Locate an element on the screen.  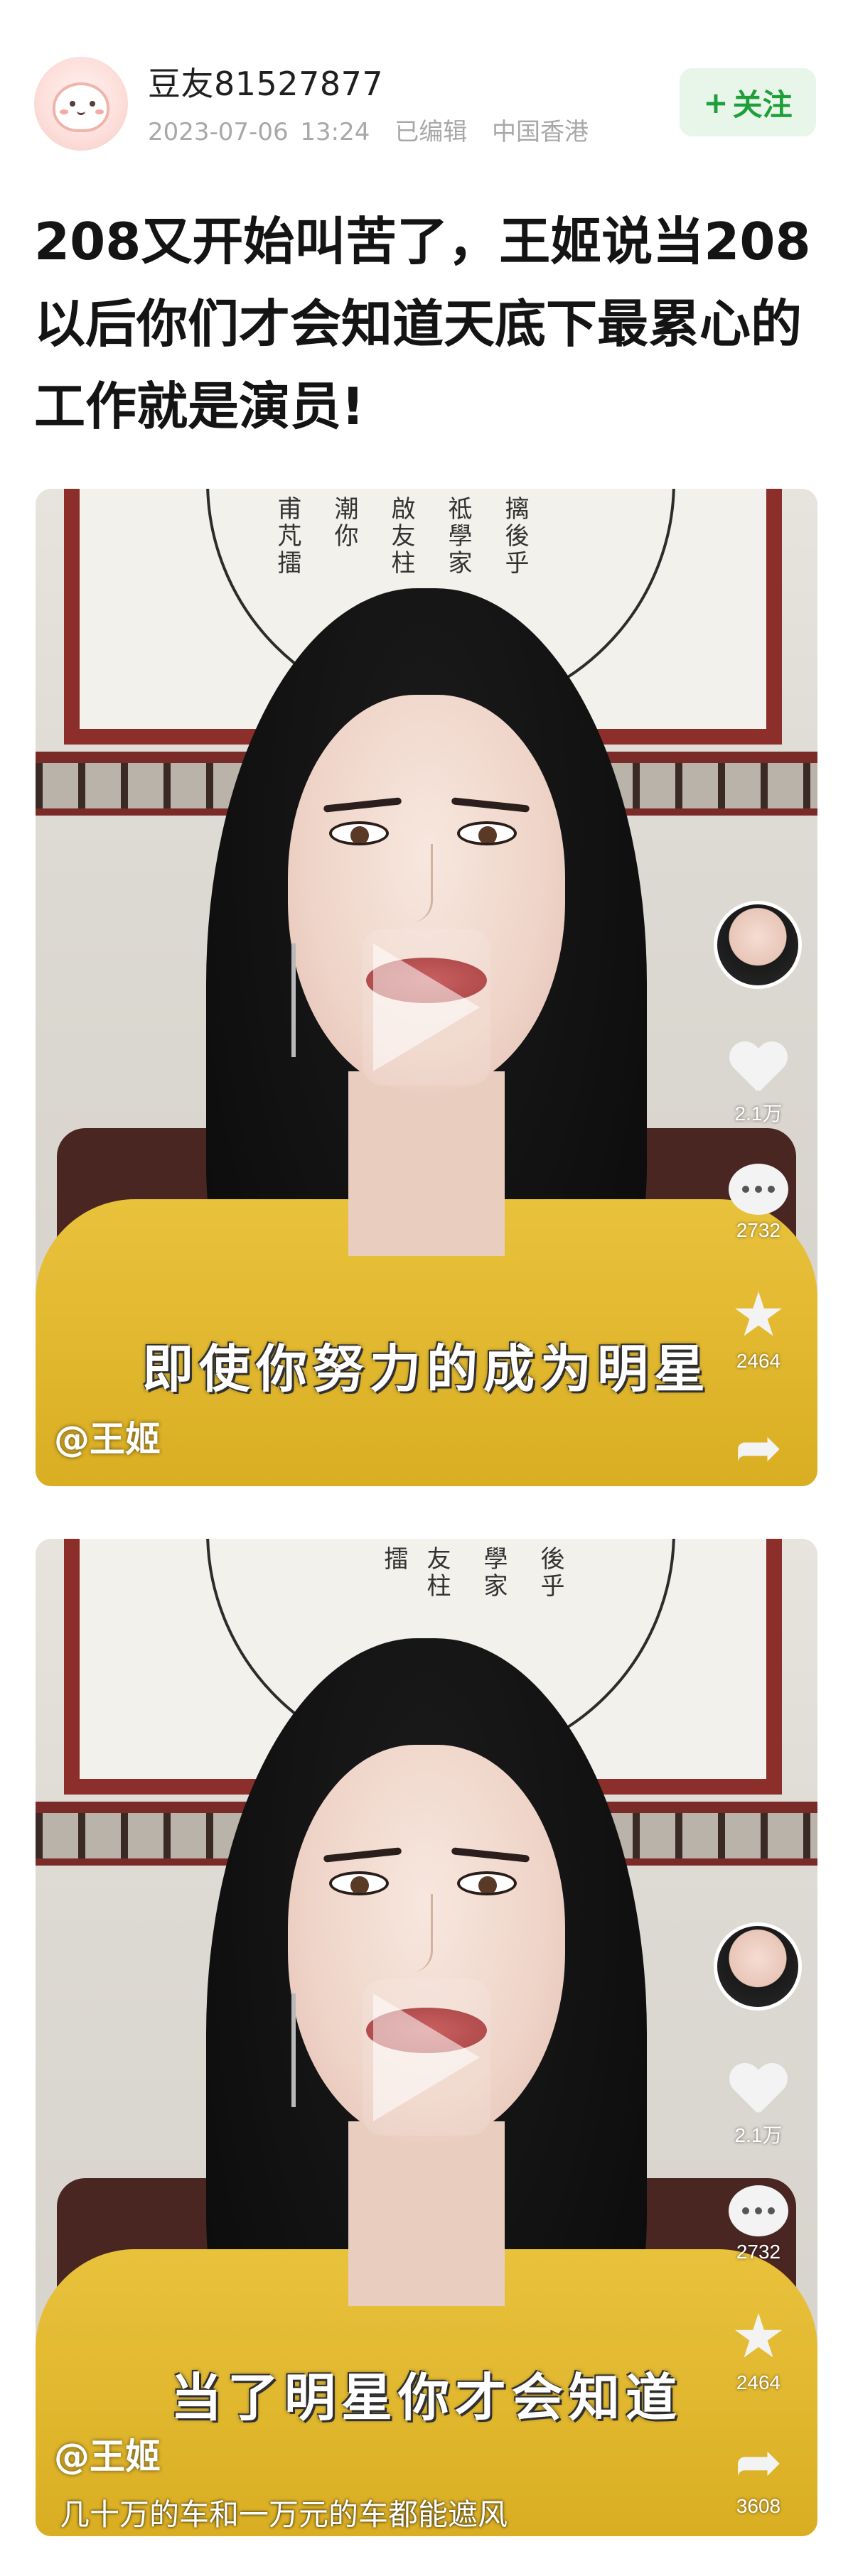
edited-label: 已编辑 is located at coordinates (431, 132).